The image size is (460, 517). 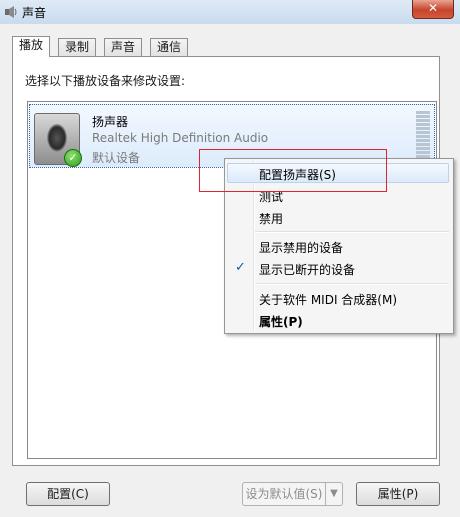 What do you see at coordinates (180, 138) in the screenshot?
I see `device-description: Realtek High Definition Audio` at bounding box center [180, 138].